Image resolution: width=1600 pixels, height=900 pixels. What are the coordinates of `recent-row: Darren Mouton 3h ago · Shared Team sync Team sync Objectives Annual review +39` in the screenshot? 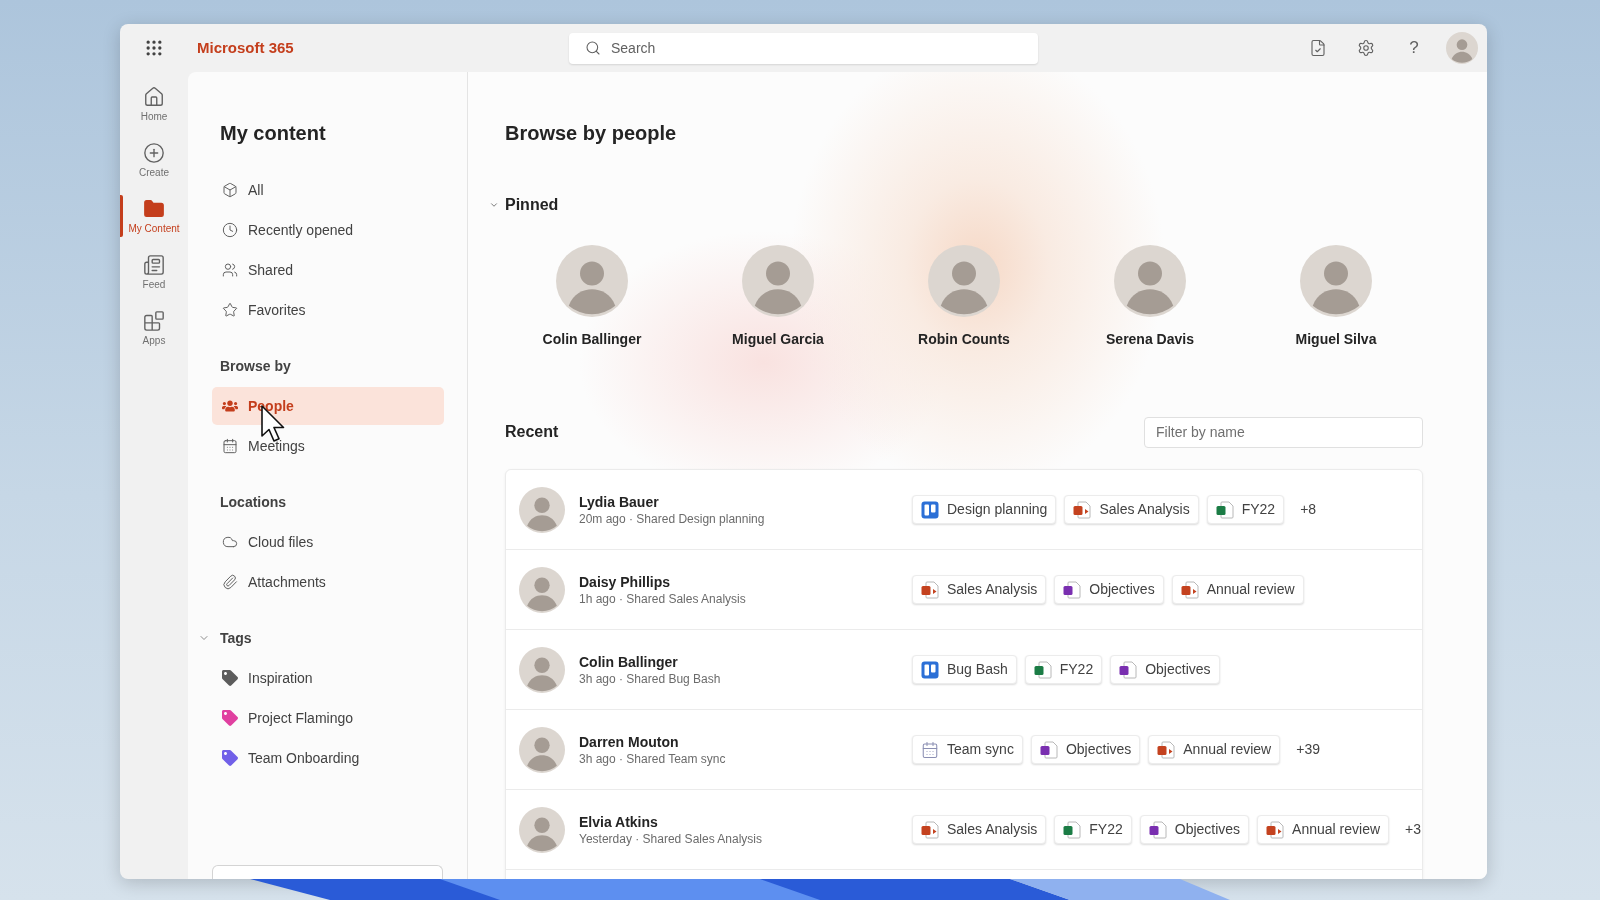 It's located at (964, 750).